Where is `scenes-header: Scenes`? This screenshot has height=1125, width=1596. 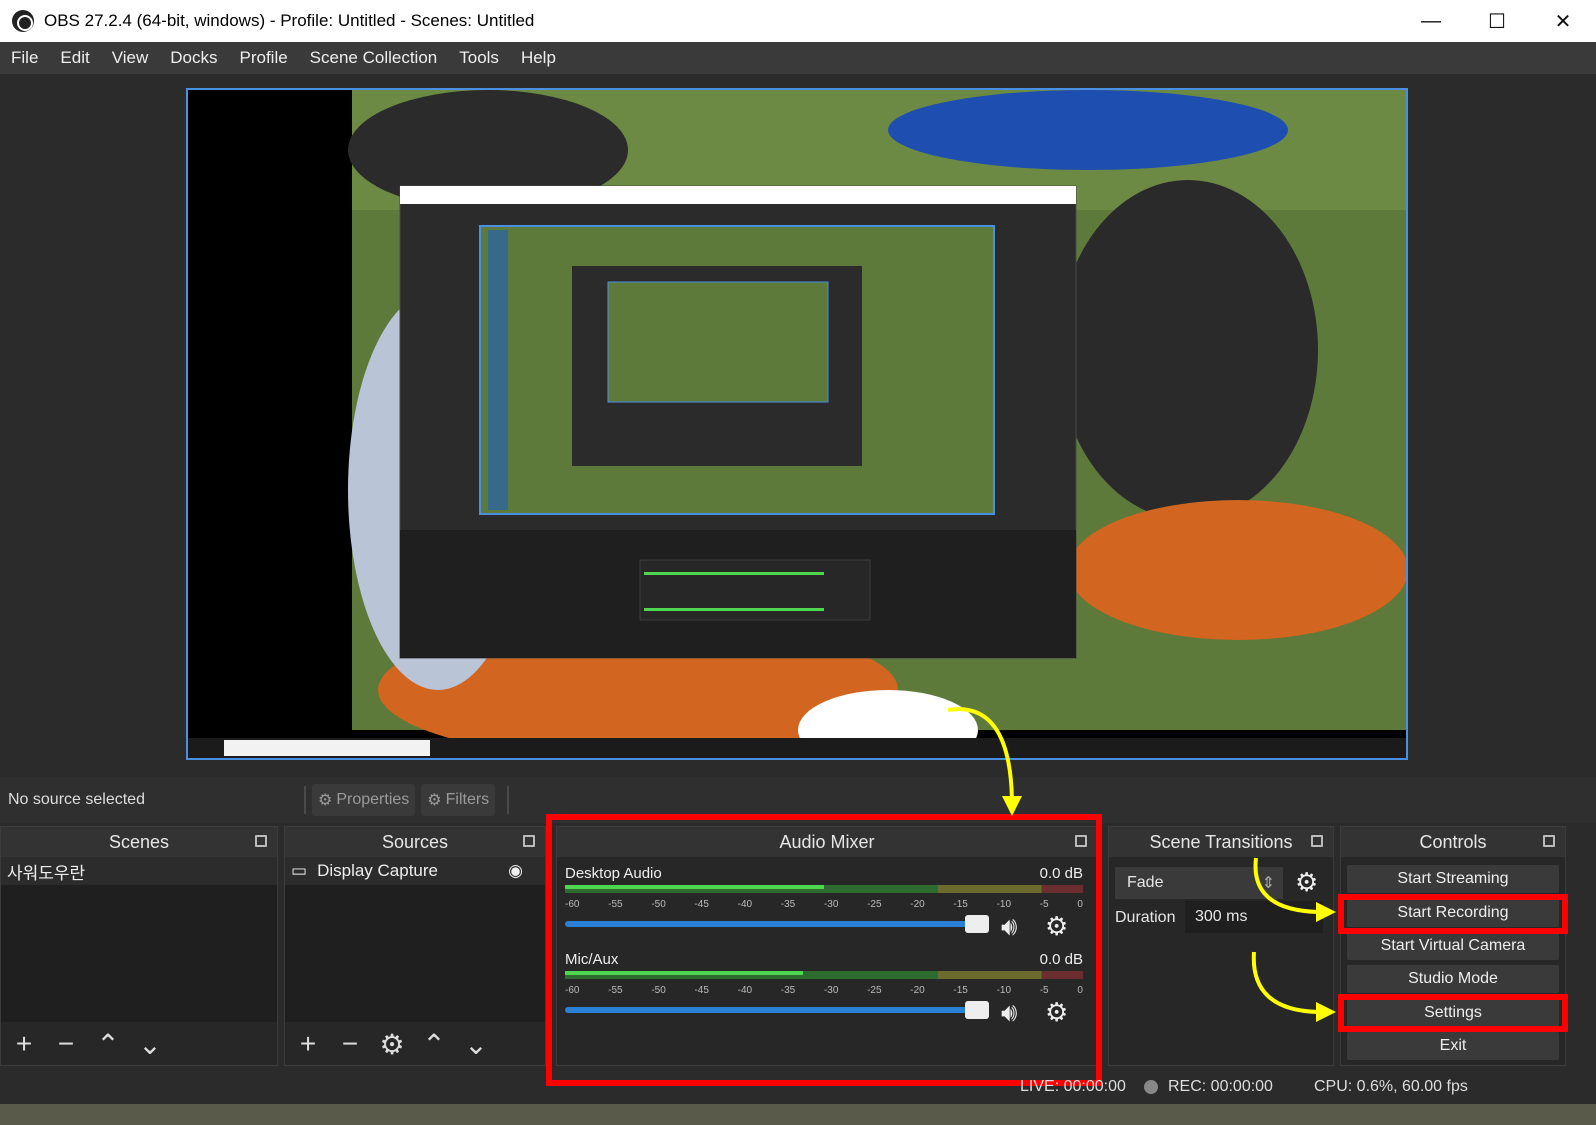
scenes-header: Scenes is located at coordinates (139, 842).